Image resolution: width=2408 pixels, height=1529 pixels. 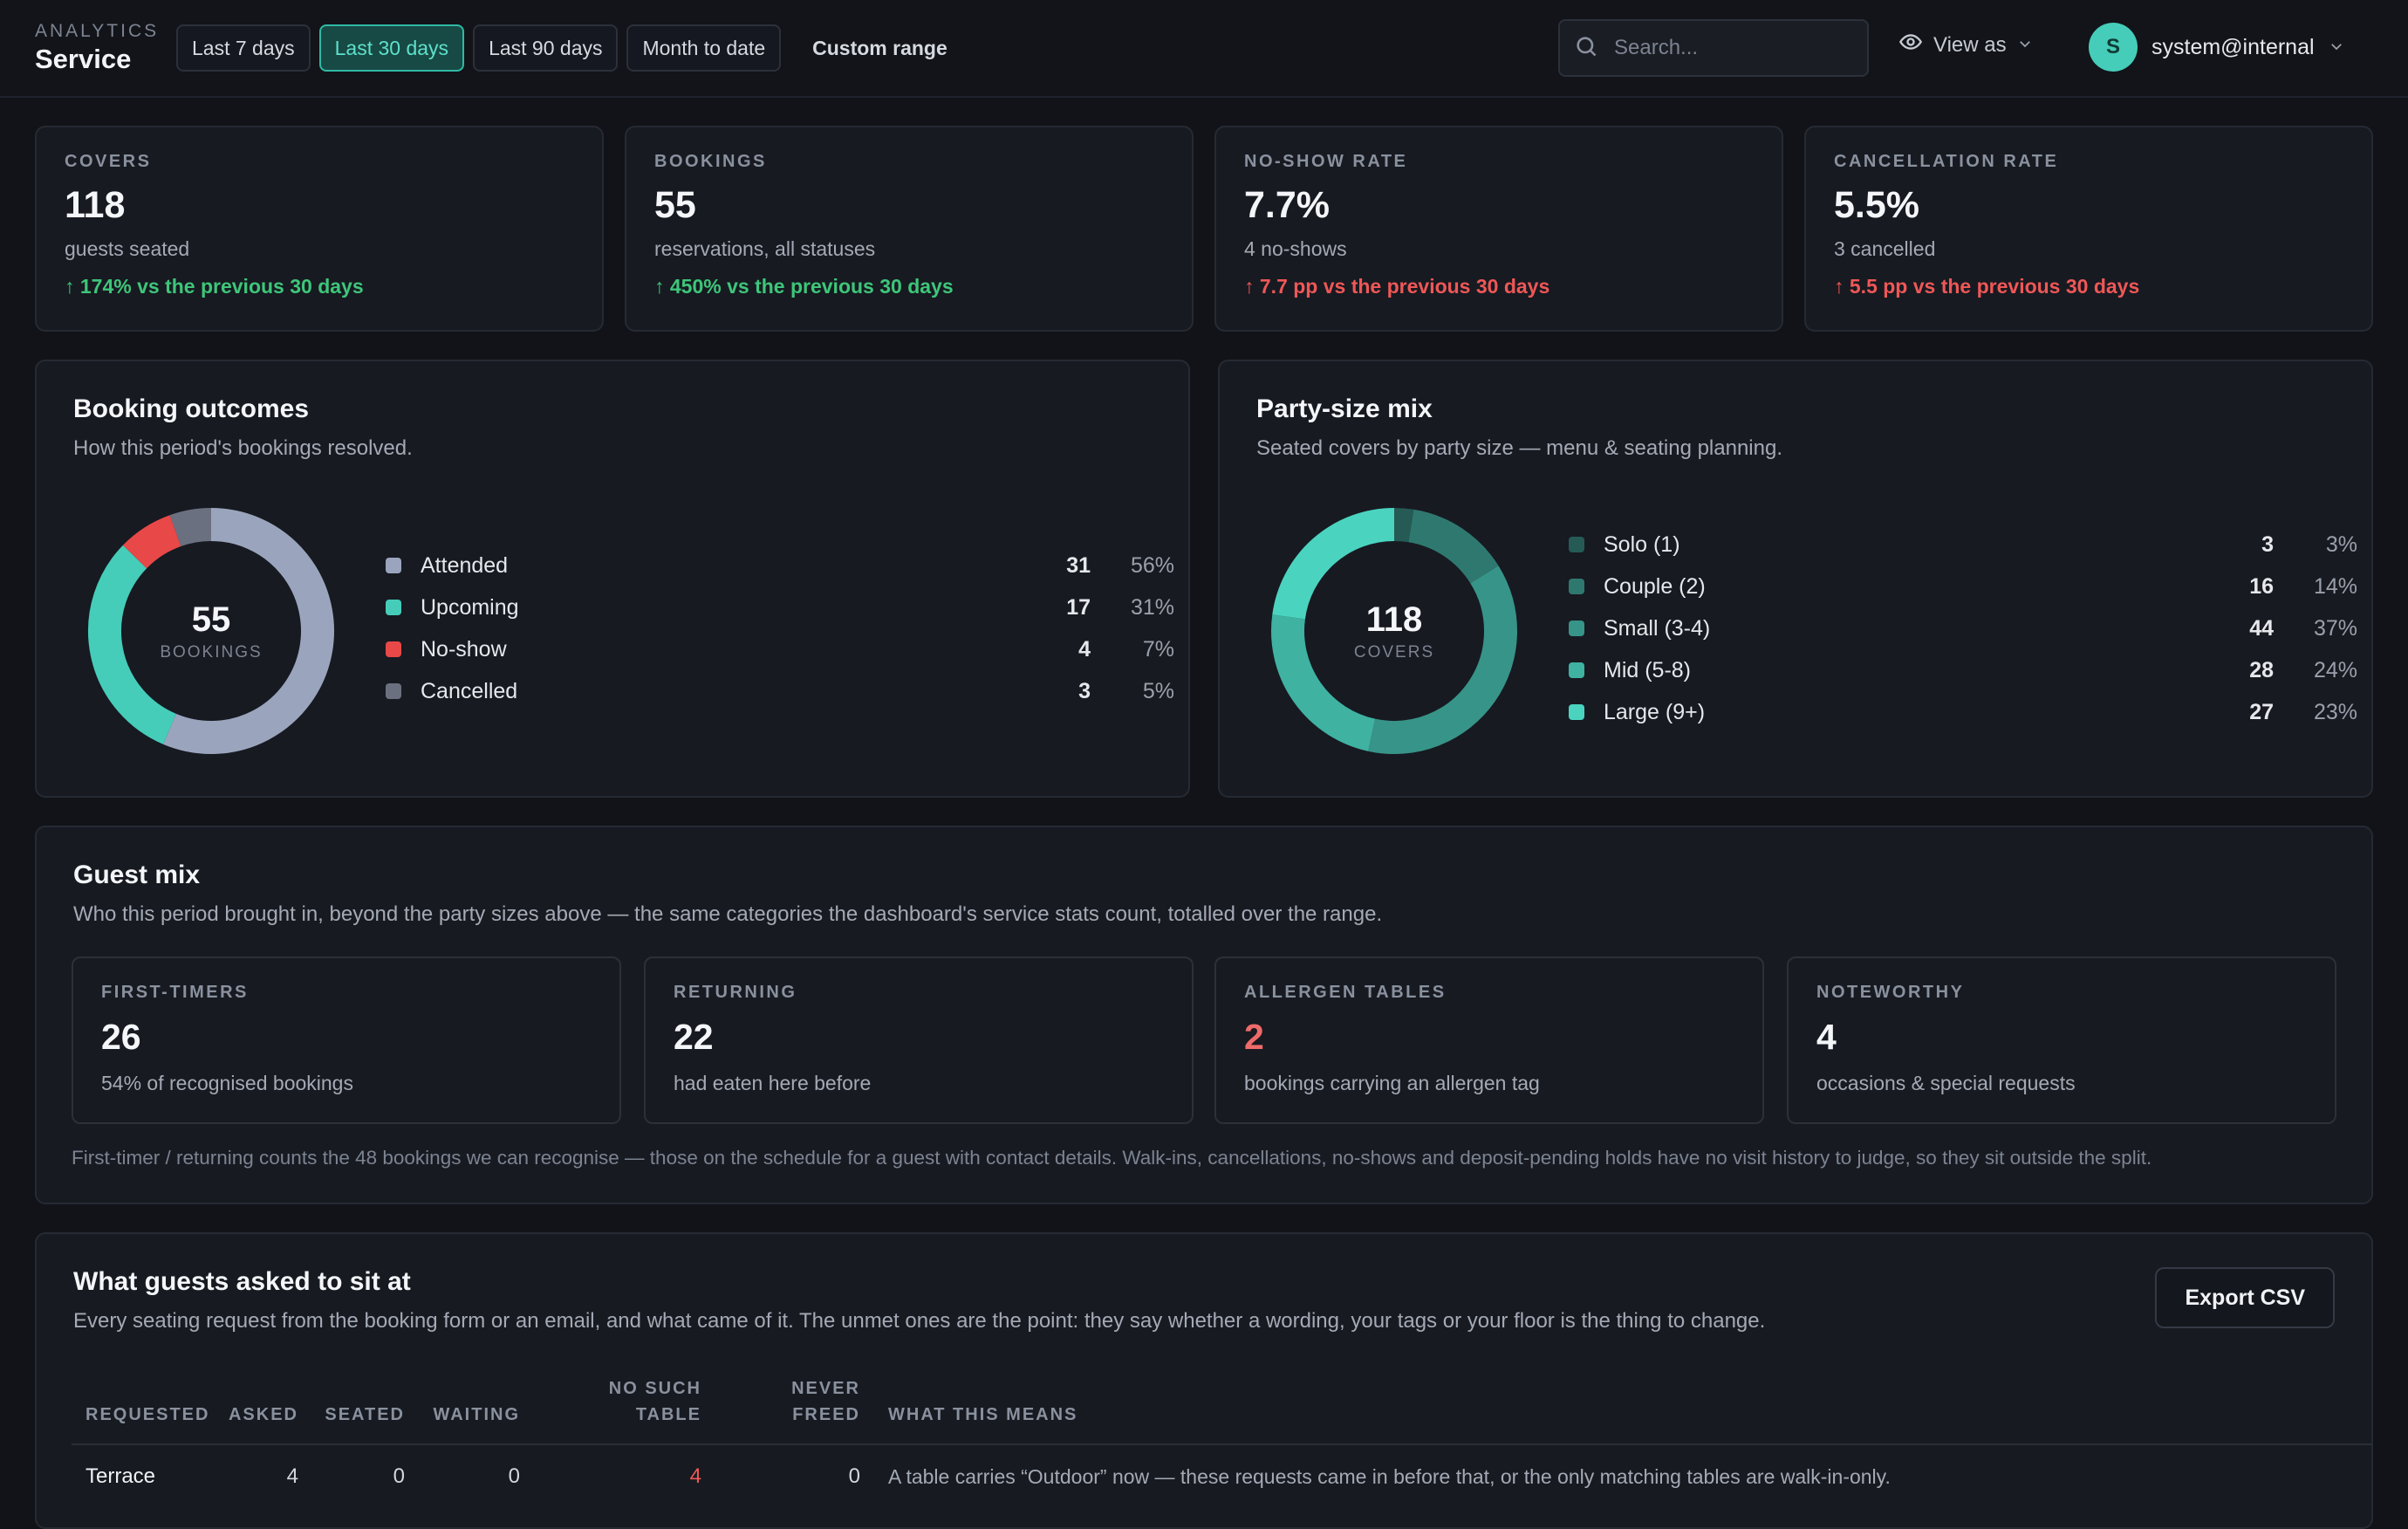 What do you see at coordinates (710, 161) in the screenshot?
I see `kpi-label: BOOKINGS` at bounding box center [710, 161].